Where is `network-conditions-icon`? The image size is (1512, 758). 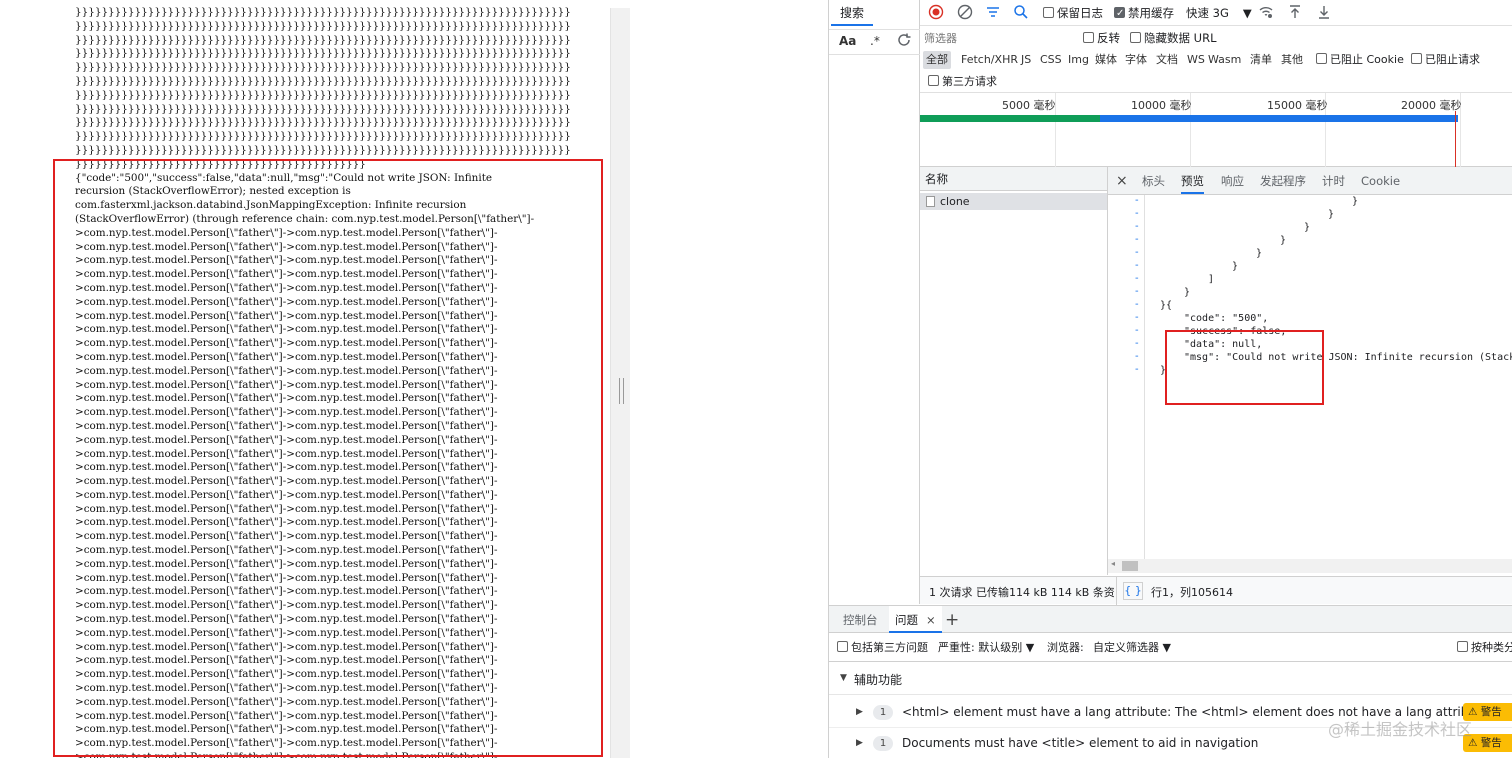
network-conditions-icon is located at coordinates (1266, 13).